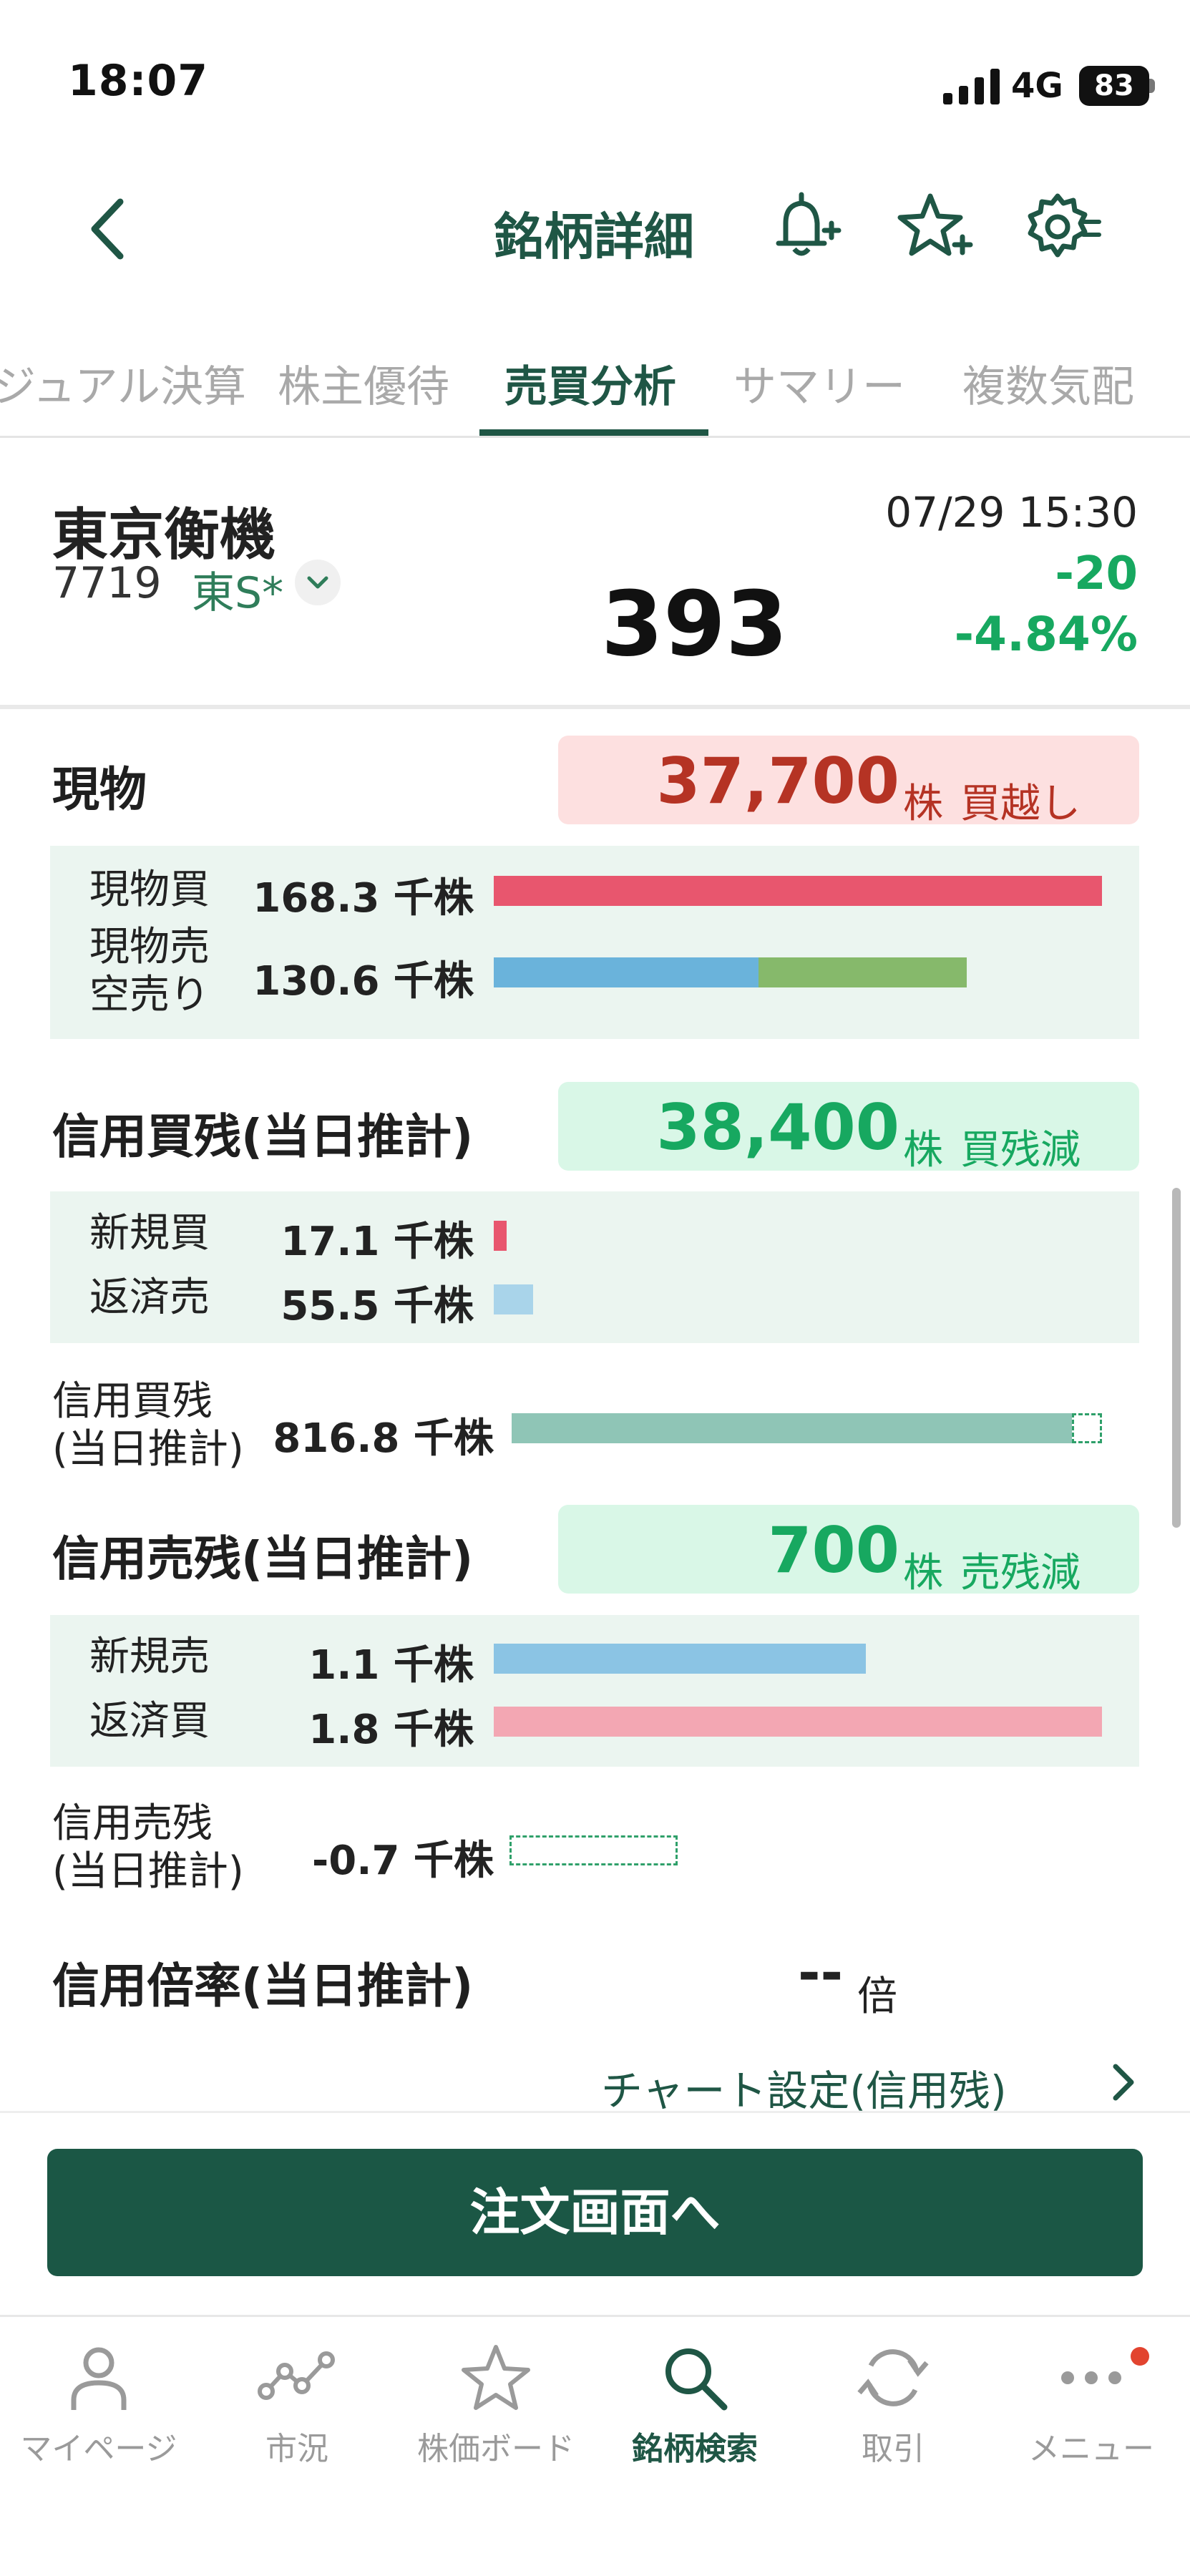  Describe the element at coordinates (1087, 1428) in the screenshot. I see `margin-buy-balance-decrease` at that location.